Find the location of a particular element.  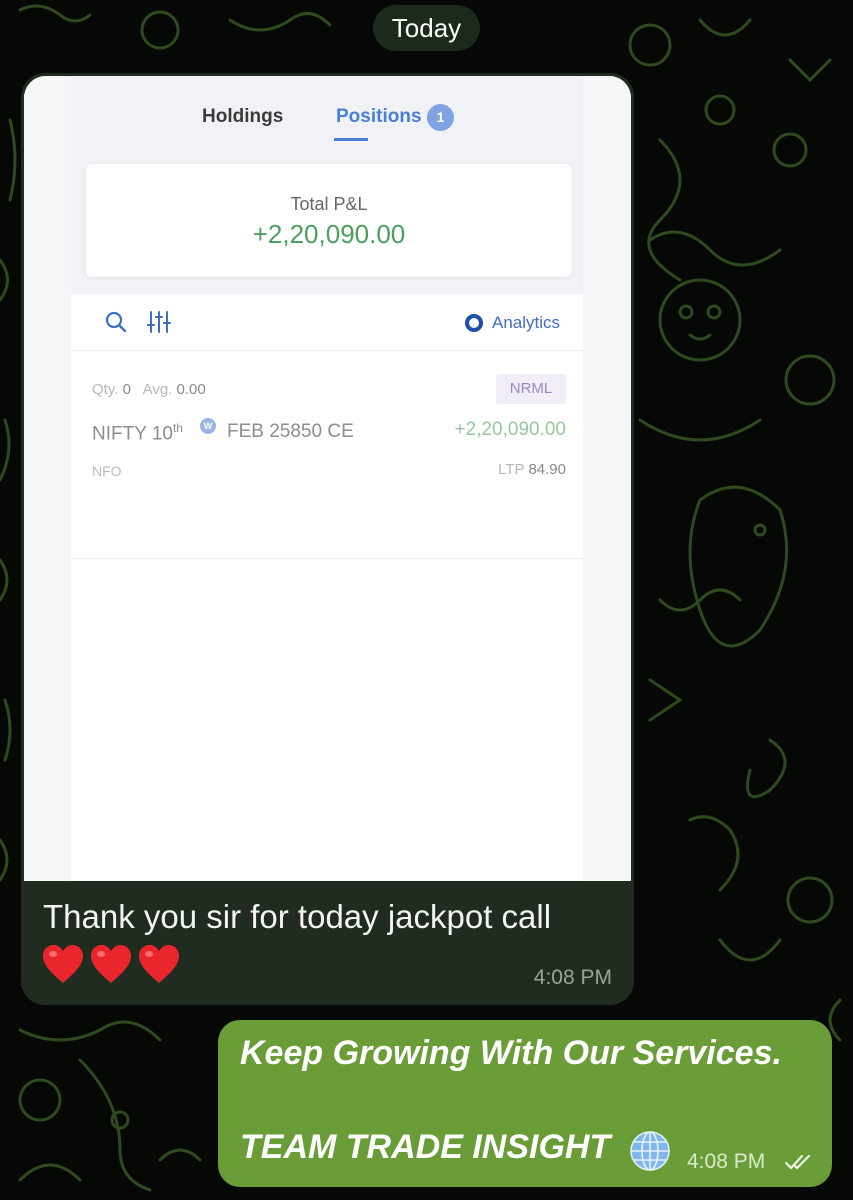

outgoing-timestamp: 4:08 PM is located at coordinates (726, 1161).